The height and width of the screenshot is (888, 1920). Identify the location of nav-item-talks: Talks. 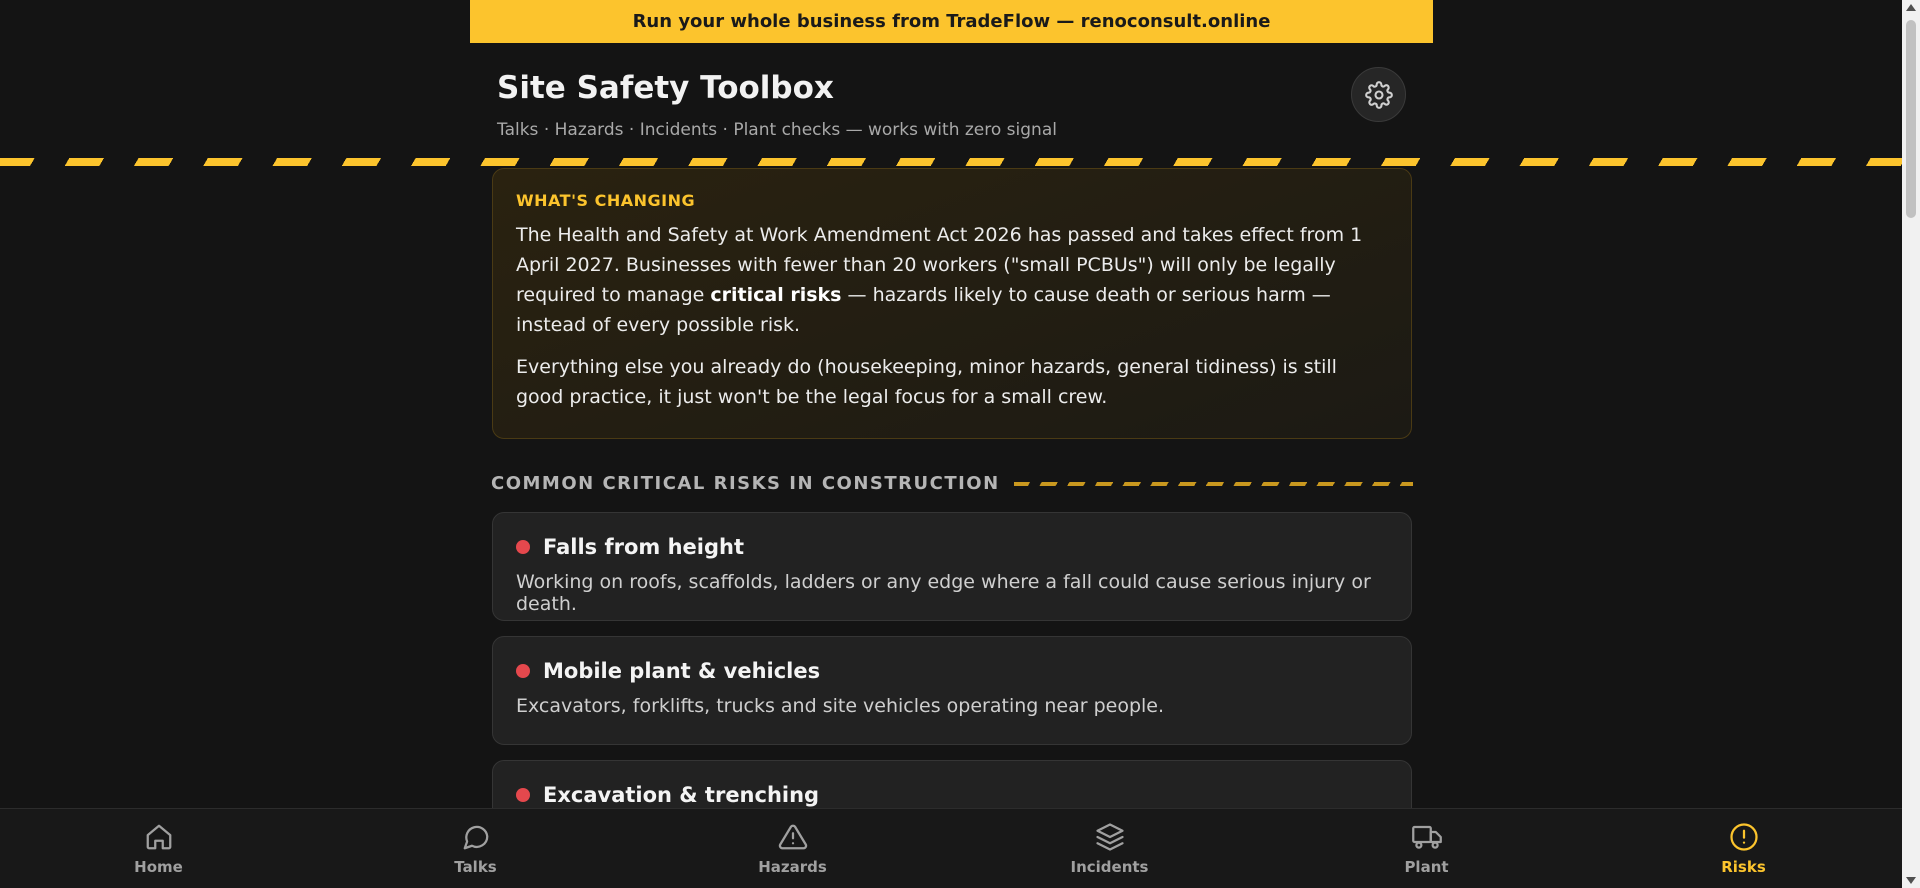
(475, 848).